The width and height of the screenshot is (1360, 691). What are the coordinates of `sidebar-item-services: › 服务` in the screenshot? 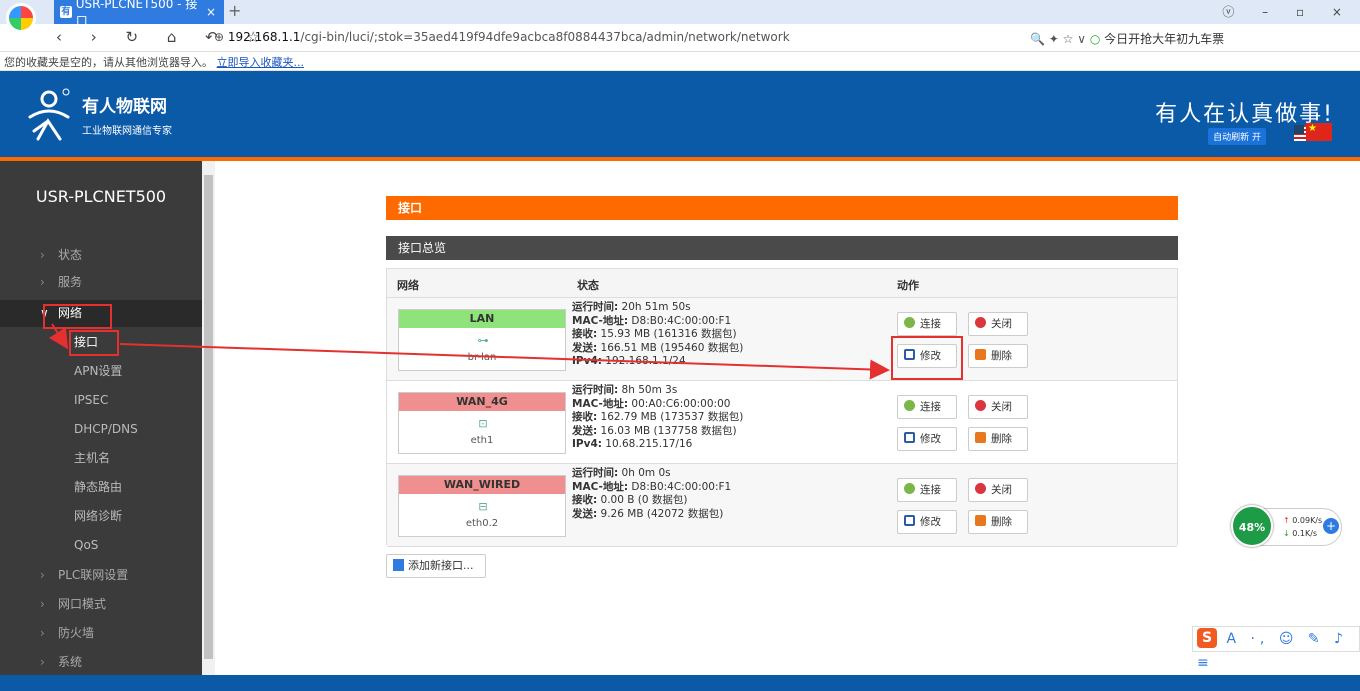 It's located at (101, 282).